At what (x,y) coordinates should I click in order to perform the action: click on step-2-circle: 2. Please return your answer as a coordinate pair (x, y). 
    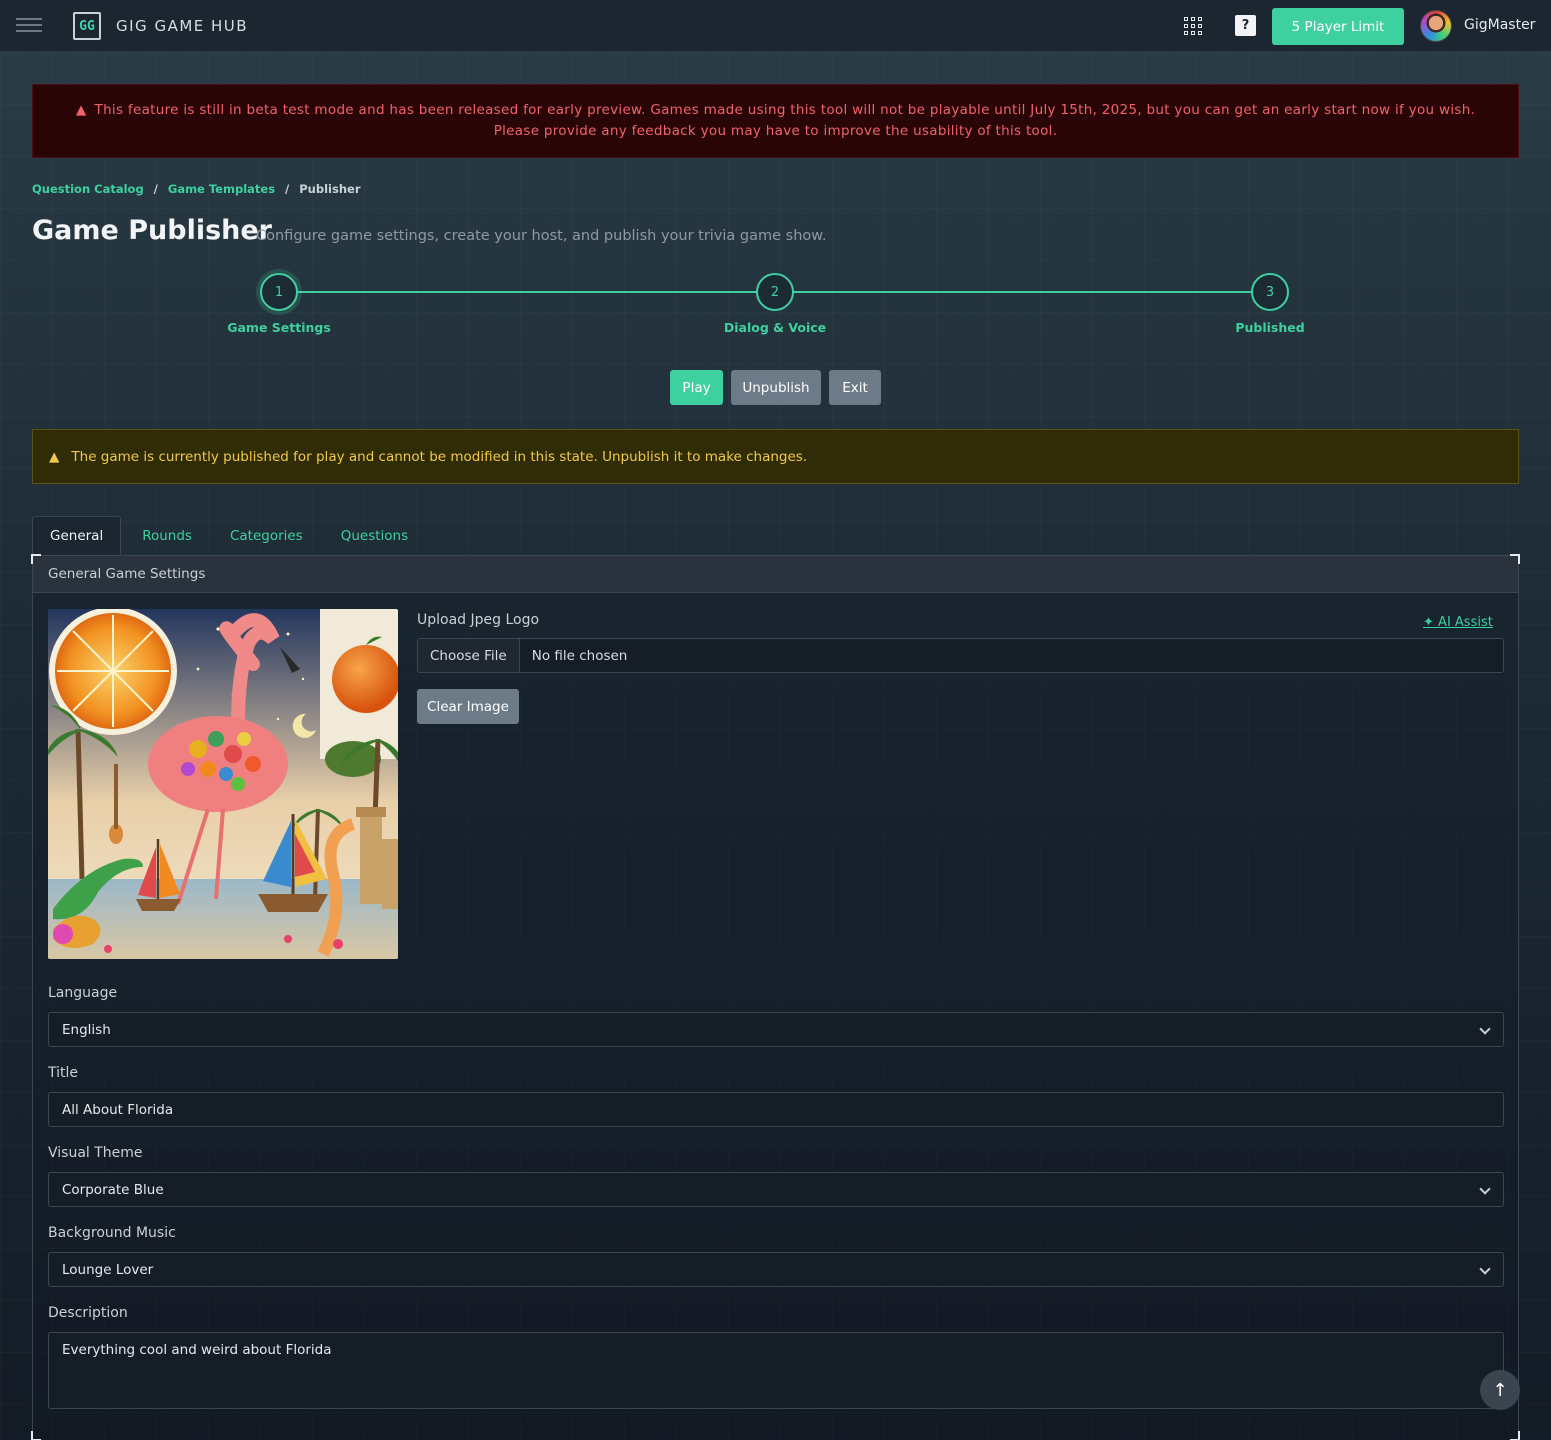
    Looking at the image, I should click on (775, 292).